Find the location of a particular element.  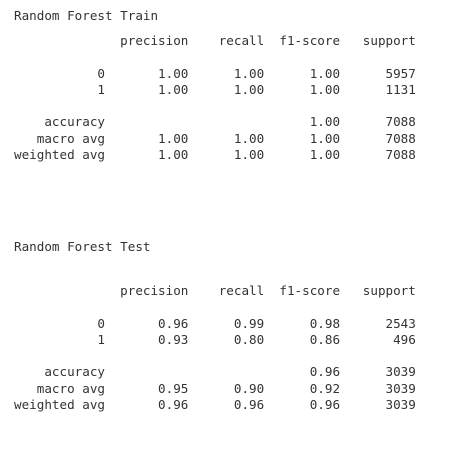

test-report-title: Random Forest Test is located at coordinates (82, 246).